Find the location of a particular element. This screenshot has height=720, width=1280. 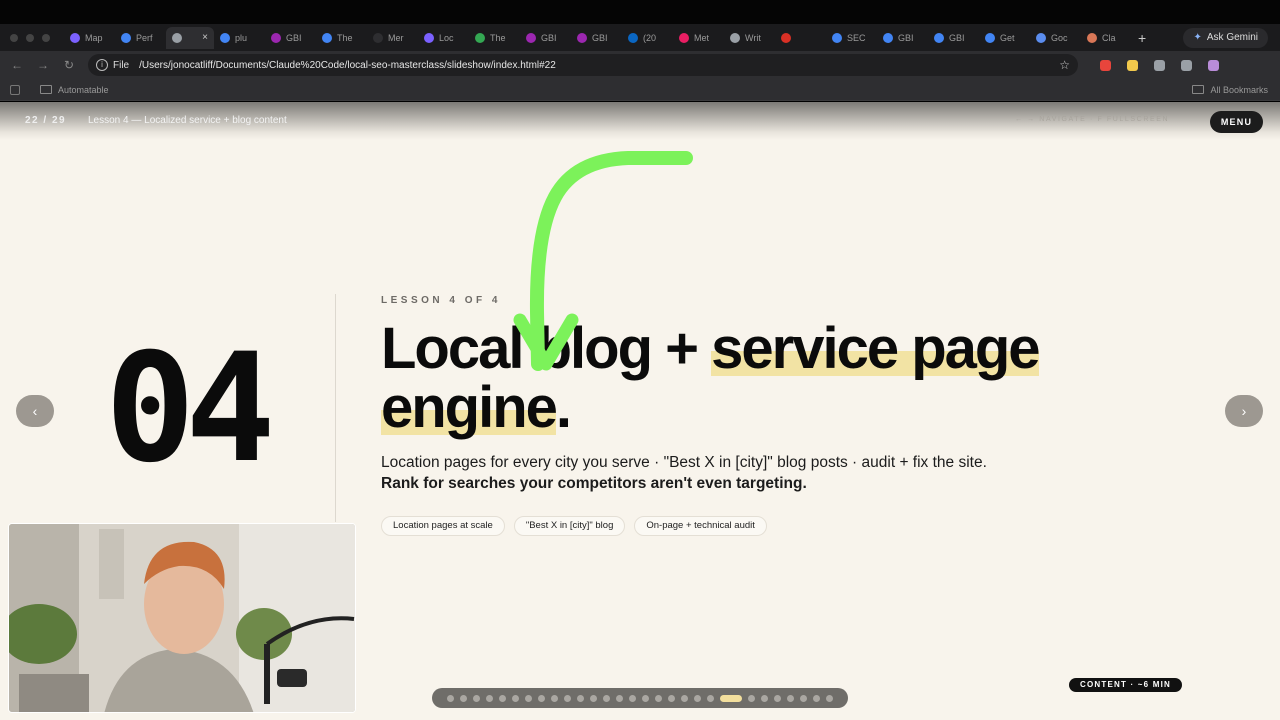

bookmark-folder-automatable: Automatable is located at coordinates (83, 90).